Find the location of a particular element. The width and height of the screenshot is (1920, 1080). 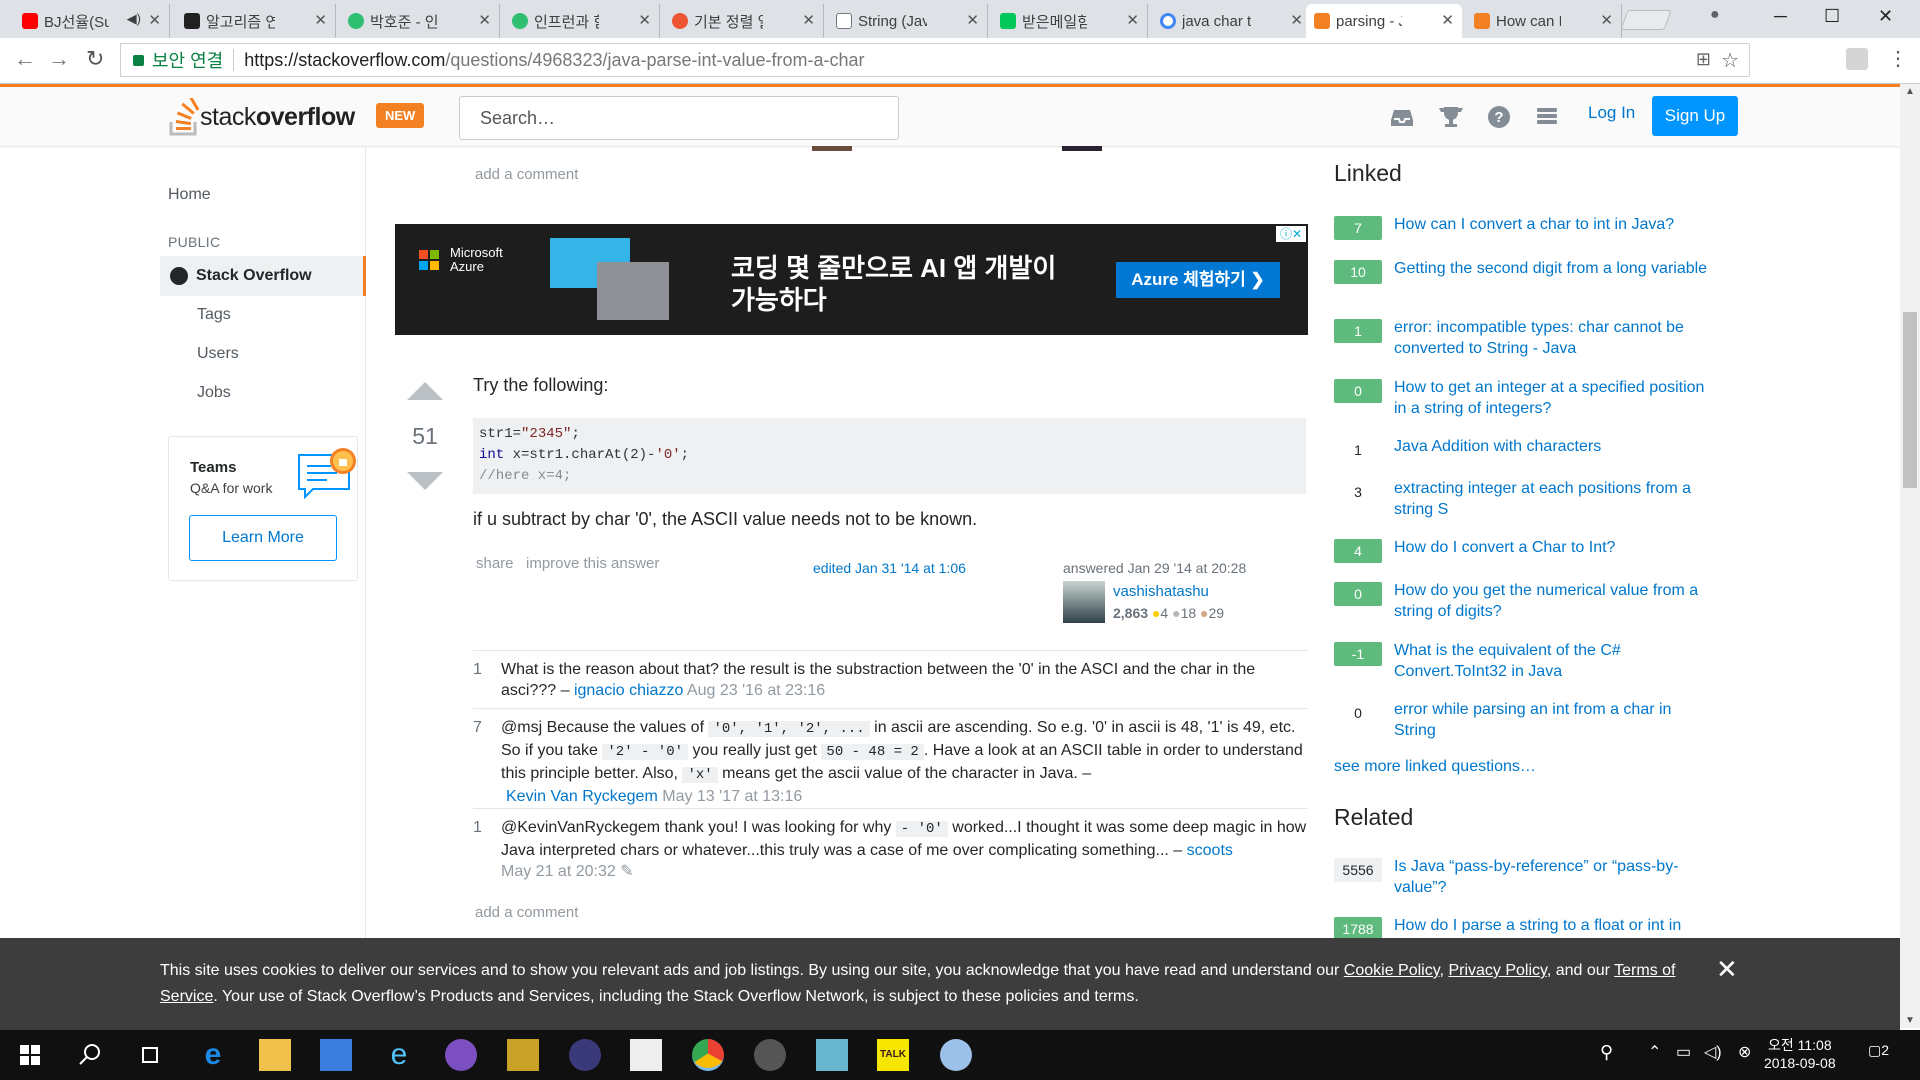

edge-icon: e is located at coordinates (213, 1055).